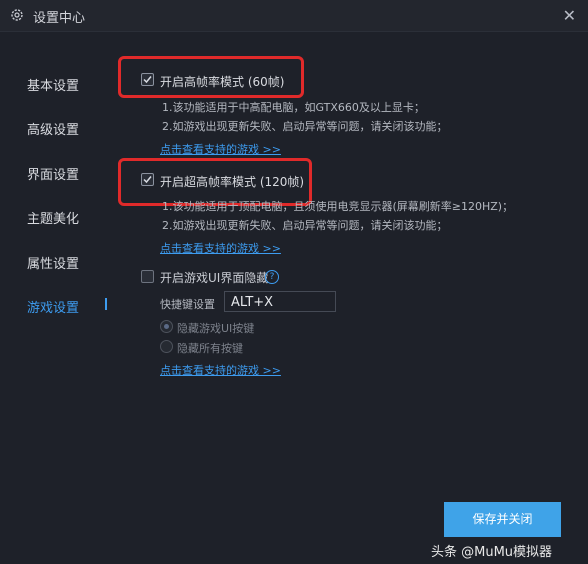 The height and width of the screenshot is (564, 588). I want to click on ultra-fps-desc-1: 1.该功能适用于顶配电脑，且须使用电竞显示器(屏幕刷新率≥120HZ)；, so click(338, 206).